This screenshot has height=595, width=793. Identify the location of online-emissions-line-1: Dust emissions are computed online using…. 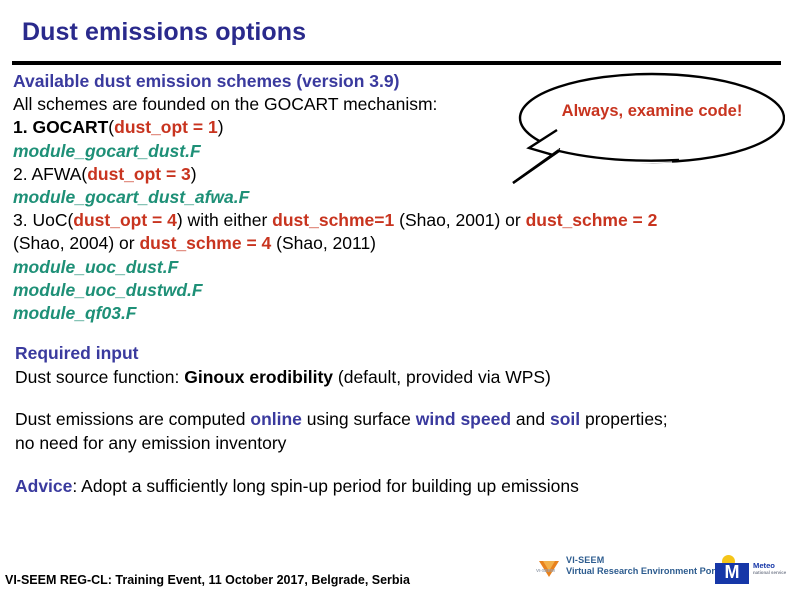
(400, 420).